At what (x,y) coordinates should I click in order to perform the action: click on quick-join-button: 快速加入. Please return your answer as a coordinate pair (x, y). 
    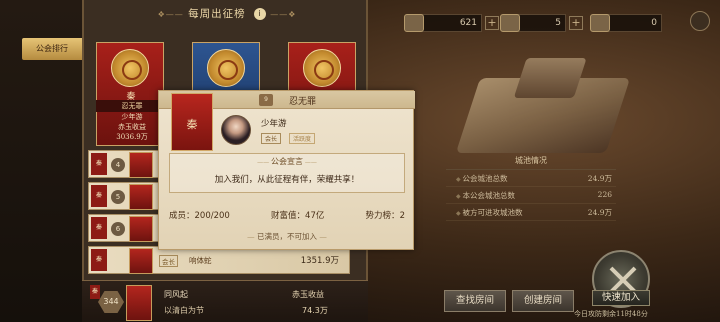
    Looking at the image, I should click on (621, 298).